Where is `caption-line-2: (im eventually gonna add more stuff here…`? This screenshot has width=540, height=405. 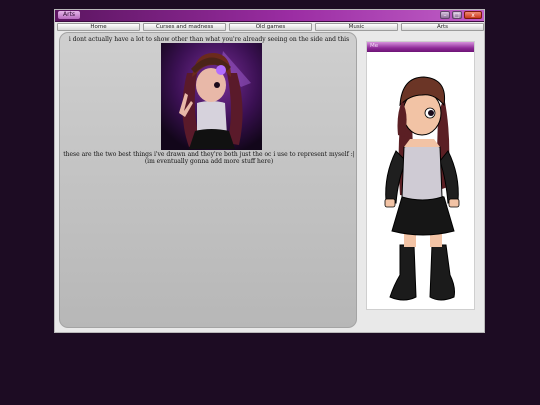
caption-line-2: (im eventually gonna add more stuff here… is located at coordinates (209, 161).